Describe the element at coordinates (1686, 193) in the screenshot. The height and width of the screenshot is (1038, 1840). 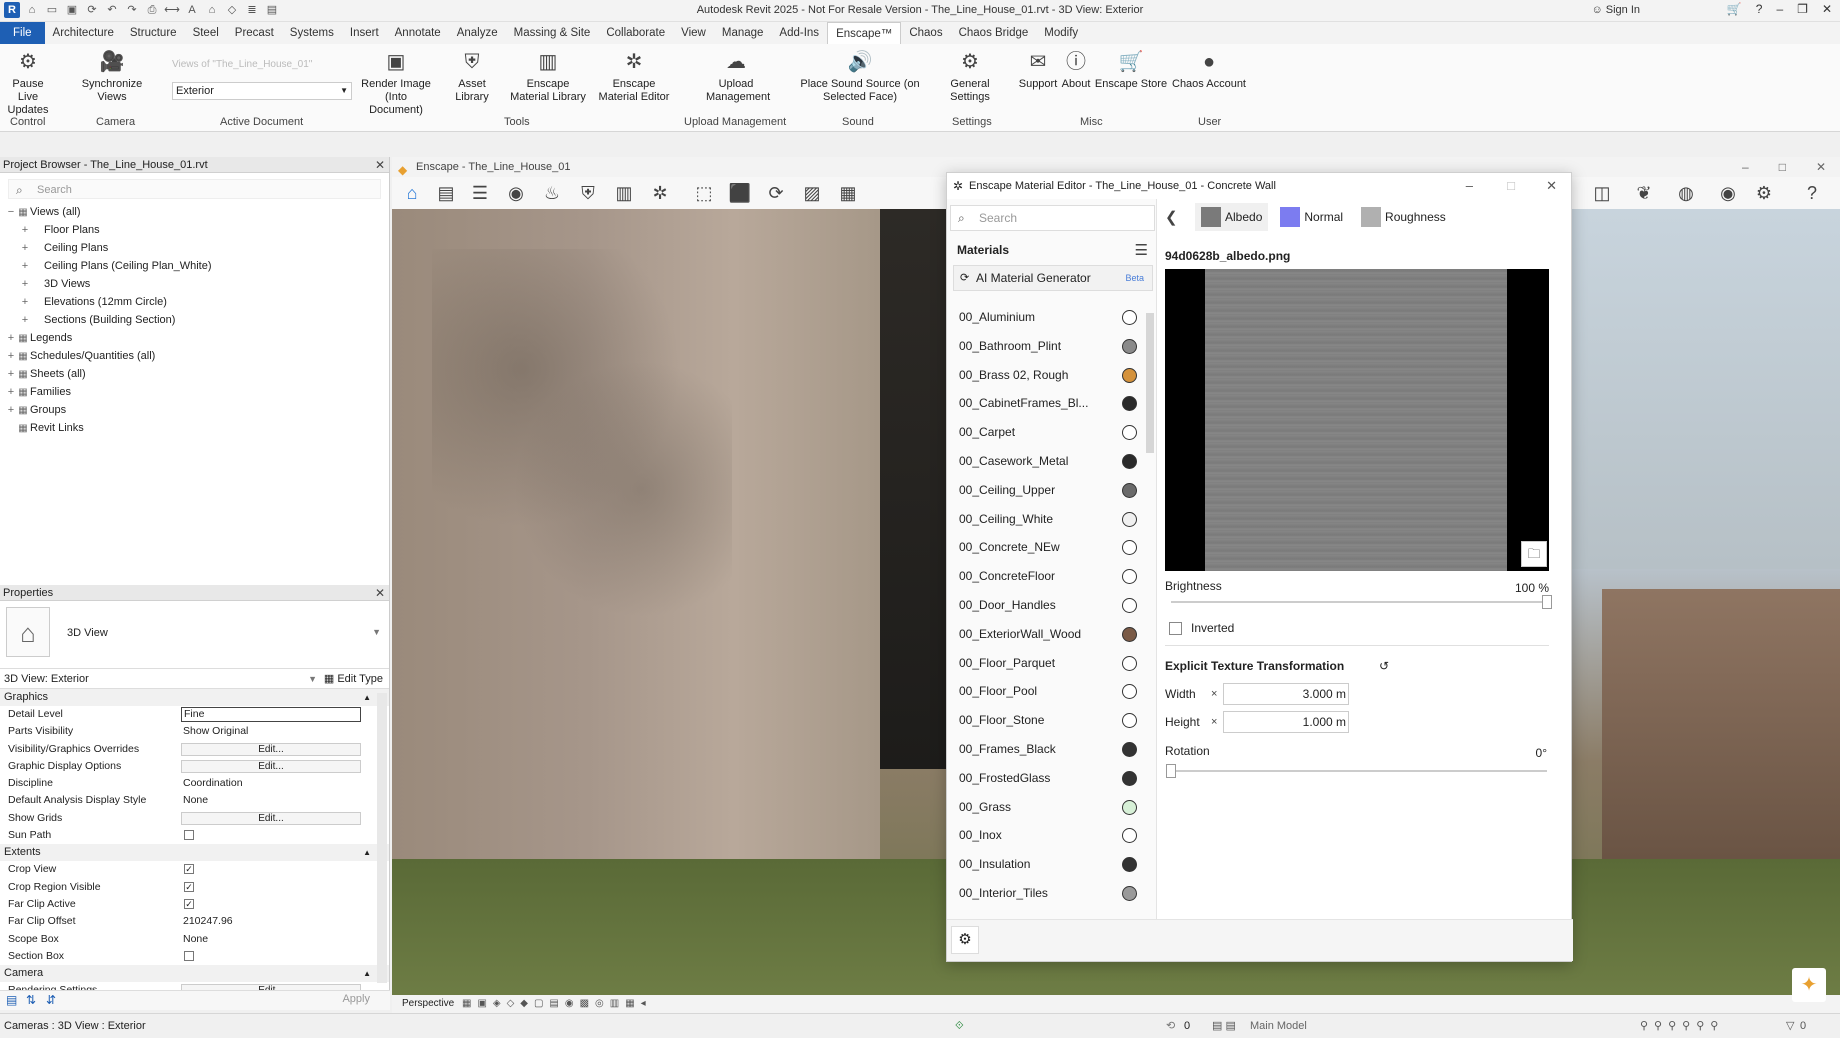
I see `vr-icon: ◍` at that location.